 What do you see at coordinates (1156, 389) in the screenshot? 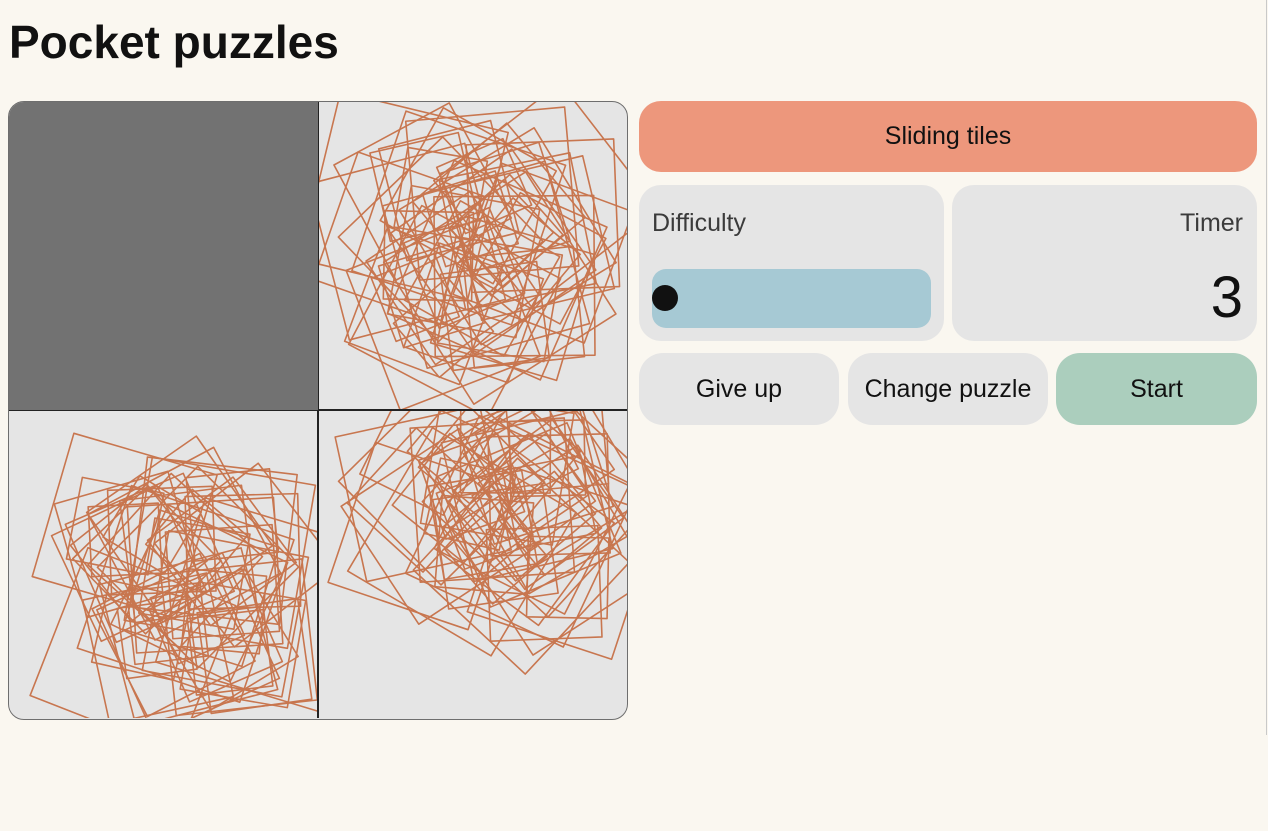
I see `start-button: Start` at bounding box center [1156, 389].